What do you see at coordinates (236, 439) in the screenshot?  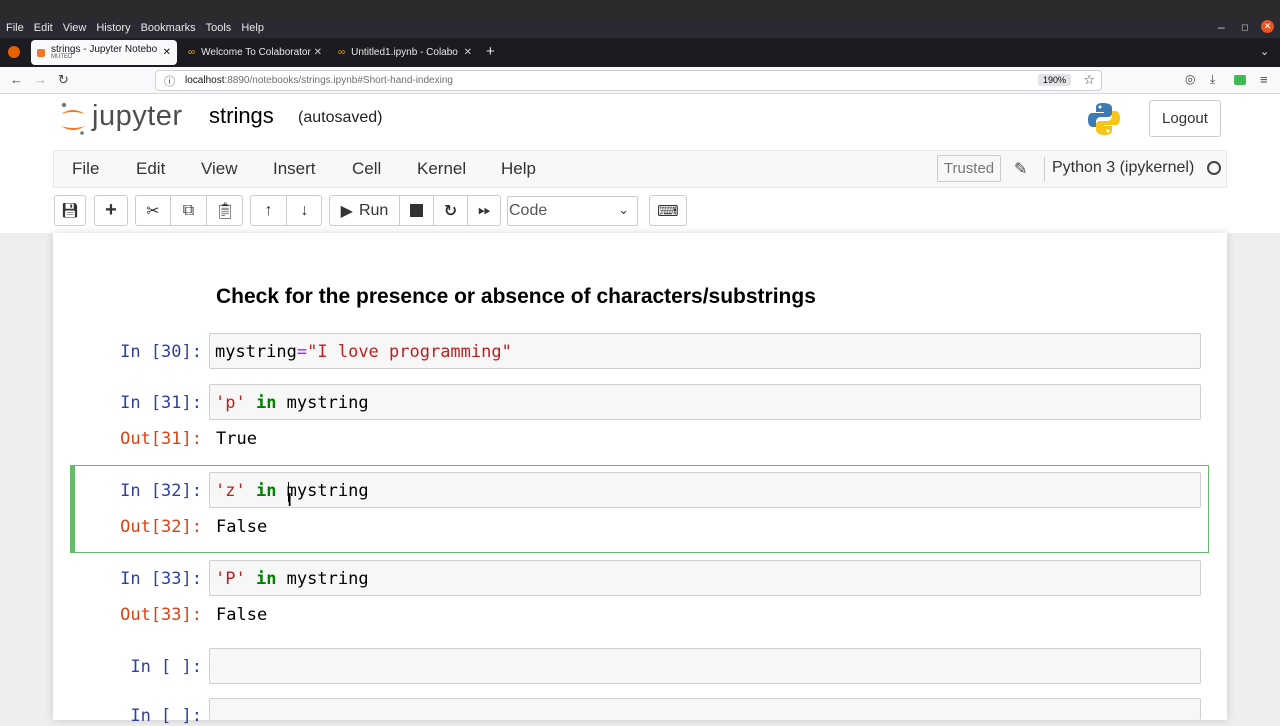 I see `cell-output: True` at bounding box center [236, 439].